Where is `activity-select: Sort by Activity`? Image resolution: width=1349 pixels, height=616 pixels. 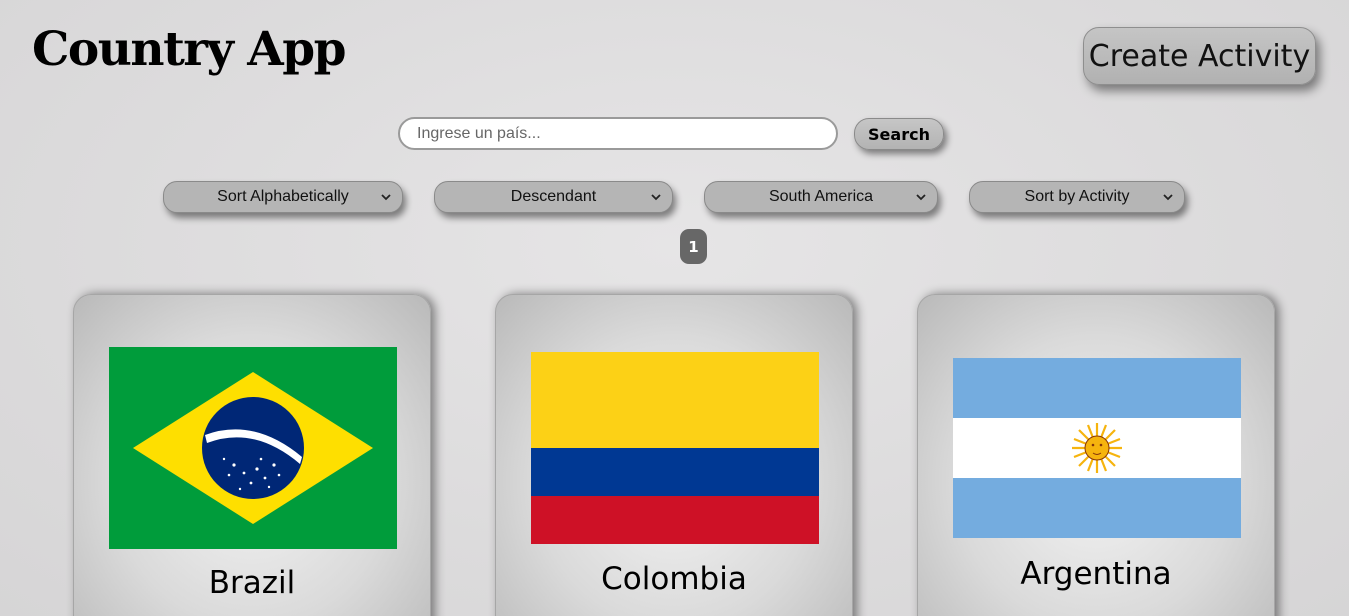
activity-select: Sort by Activity is located at coordinates (1077, 197).